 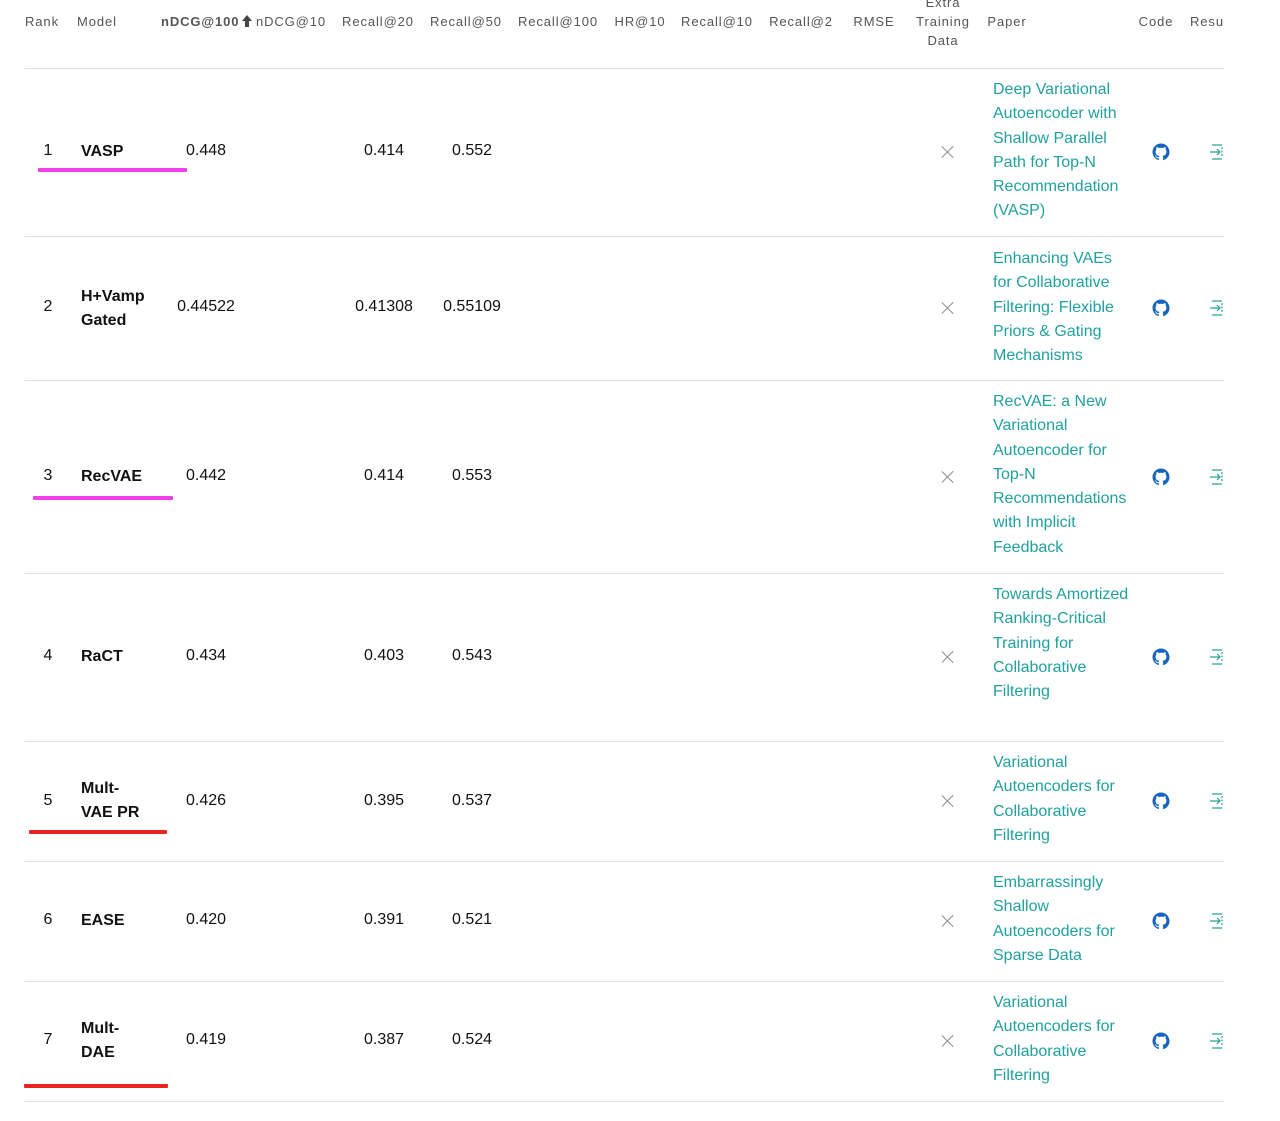 I want to click on header-extra-training-data: Extra Training Data, so click(x=943, y=25).